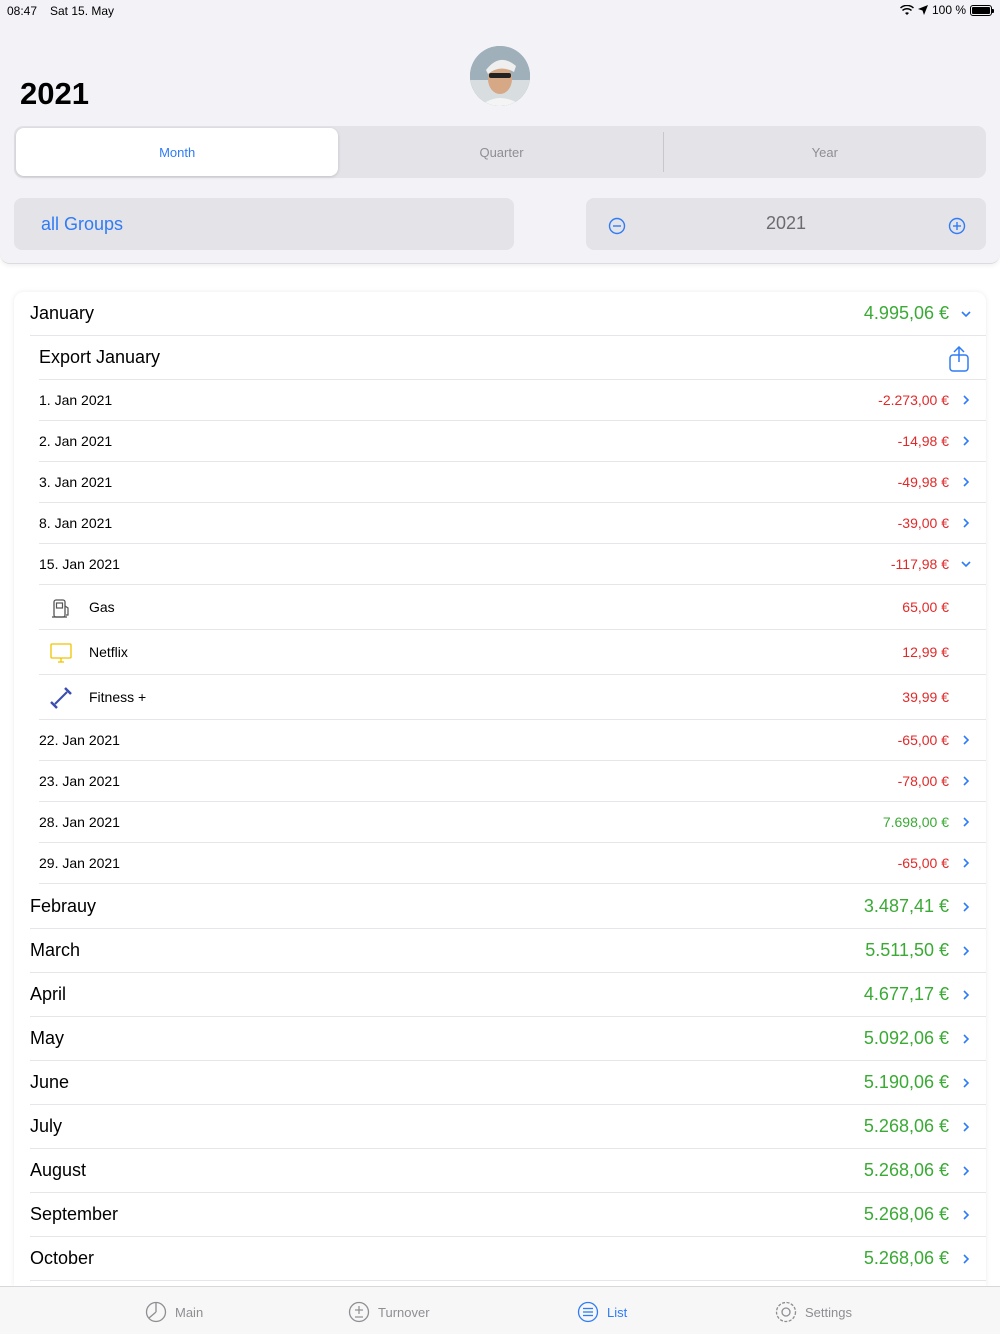  Describe the element at coordinates (508, 1127) in the screenshot. I see `month-row: July 5.268,06 €` at that location.